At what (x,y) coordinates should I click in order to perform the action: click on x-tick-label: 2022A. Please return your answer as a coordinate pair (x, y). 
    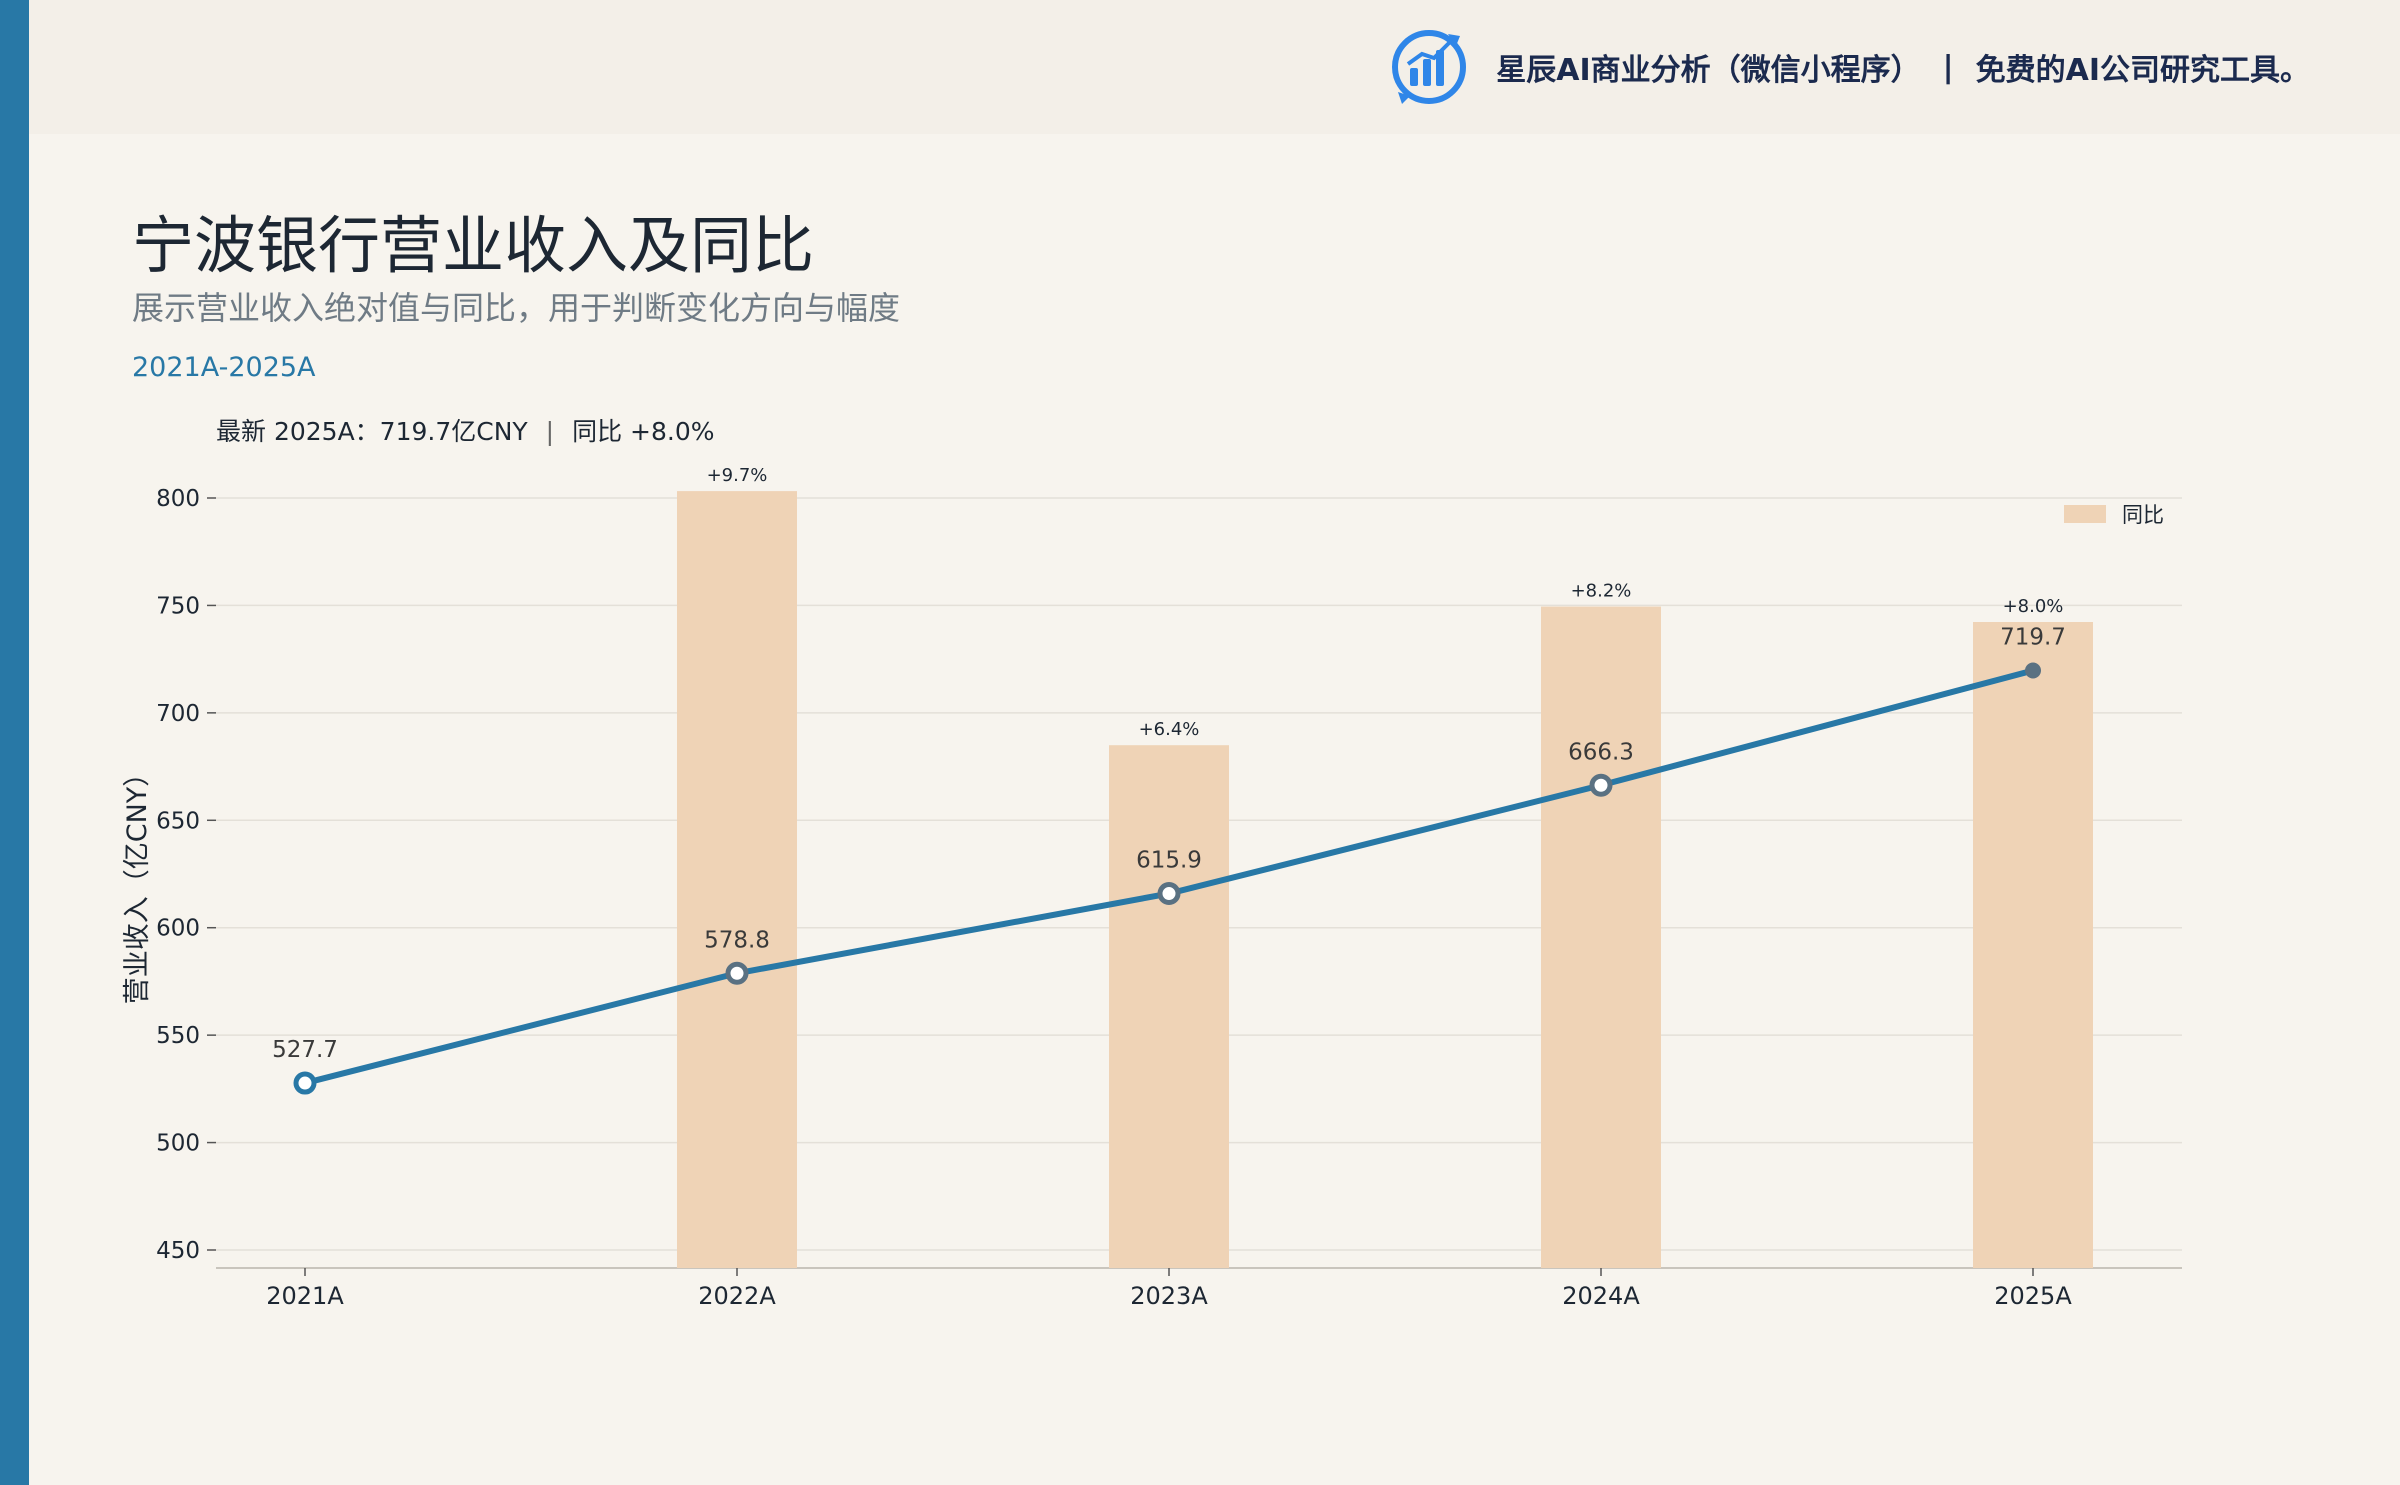
    Looking at the image, I should click on (737, 1296).